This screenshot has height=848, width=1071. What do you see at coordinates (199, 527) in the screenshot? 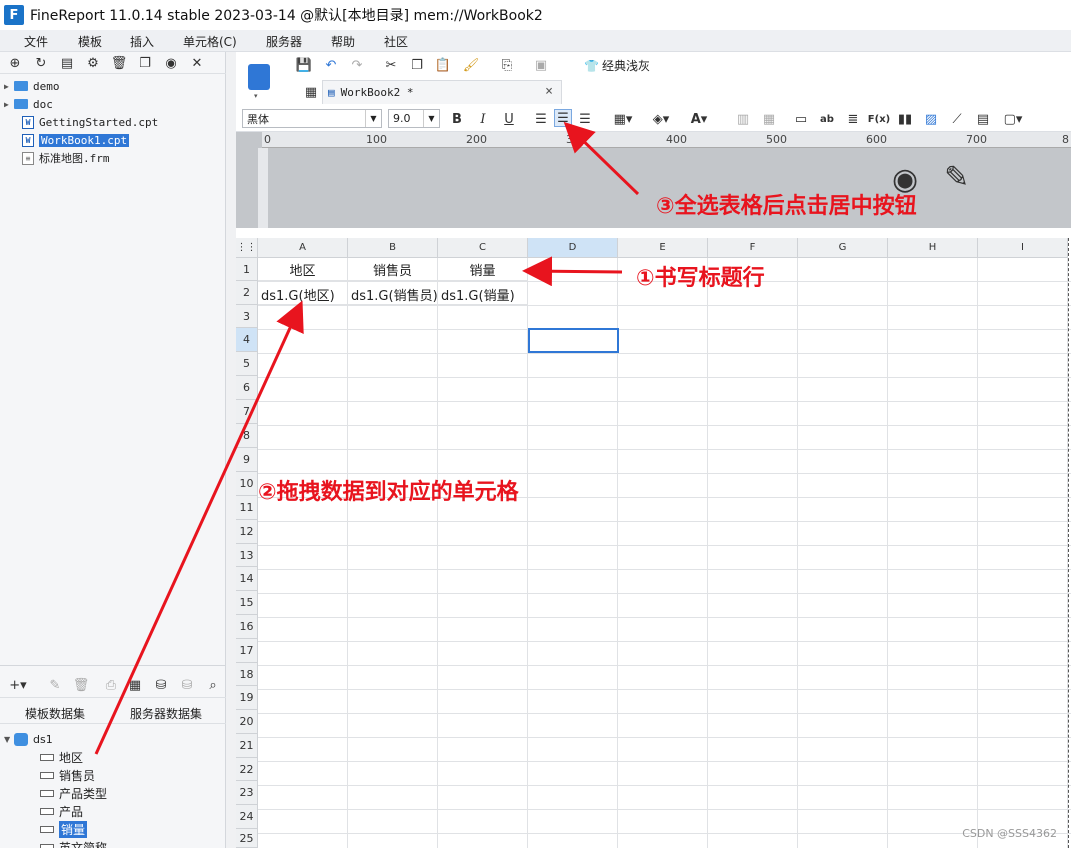
I see `arrow-to-data-cell` at bounding box center [199, 527].